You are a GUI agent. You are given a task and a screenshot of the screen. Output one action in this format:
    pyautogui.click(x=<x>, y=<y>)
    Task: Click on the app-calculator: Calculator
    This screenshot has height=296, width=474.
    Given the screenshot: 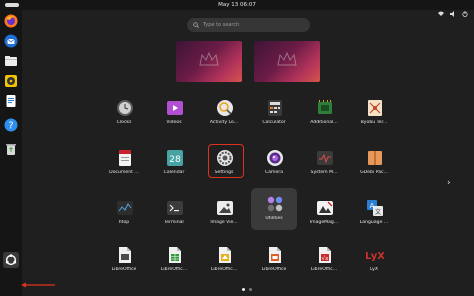 What is the action you would take?
    pyautogui.click(x=274, y=114)
    